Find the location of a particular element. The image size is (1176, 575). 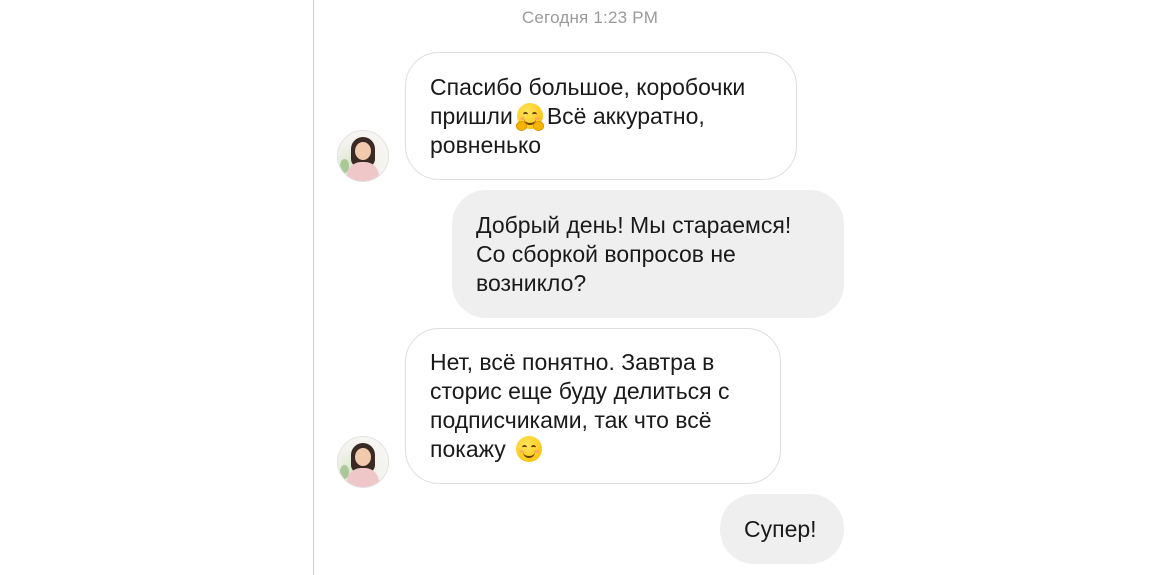

outgoing-message-bubble: Супер! is located at coordinates (782, 529).